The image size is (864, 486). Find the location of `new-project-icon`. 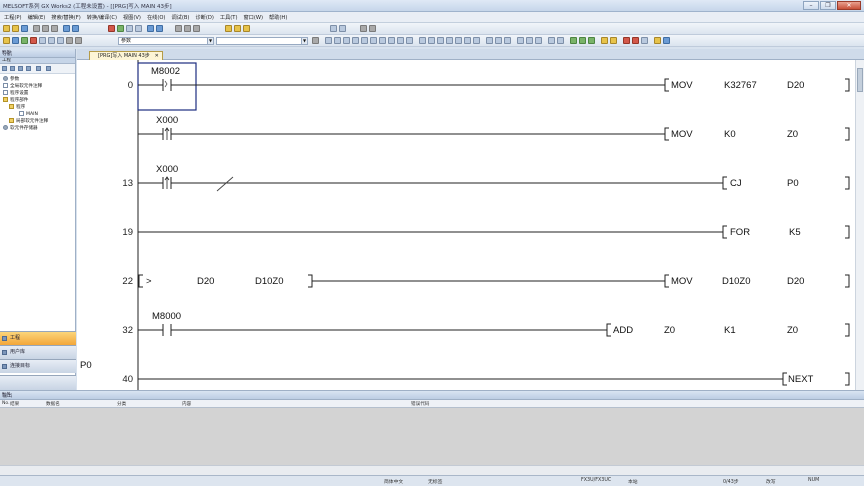

new-project-icon is located at coordinates (6, 28).